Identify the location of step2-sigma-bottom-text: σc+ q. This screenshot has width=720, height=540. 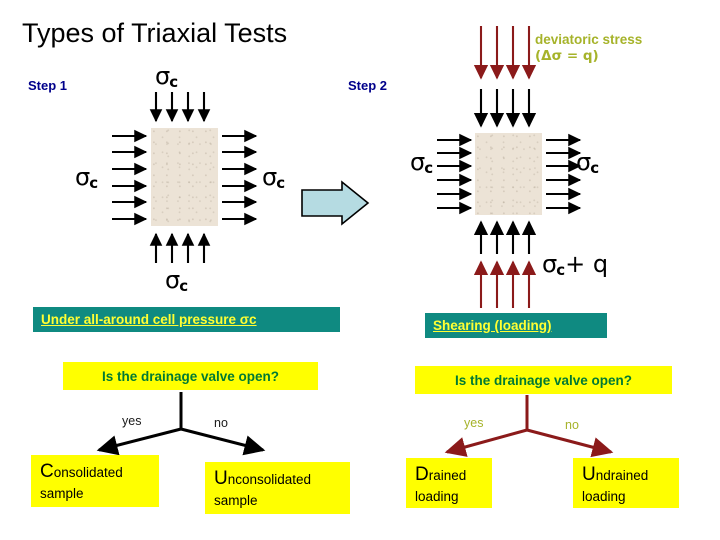
(575, 264).